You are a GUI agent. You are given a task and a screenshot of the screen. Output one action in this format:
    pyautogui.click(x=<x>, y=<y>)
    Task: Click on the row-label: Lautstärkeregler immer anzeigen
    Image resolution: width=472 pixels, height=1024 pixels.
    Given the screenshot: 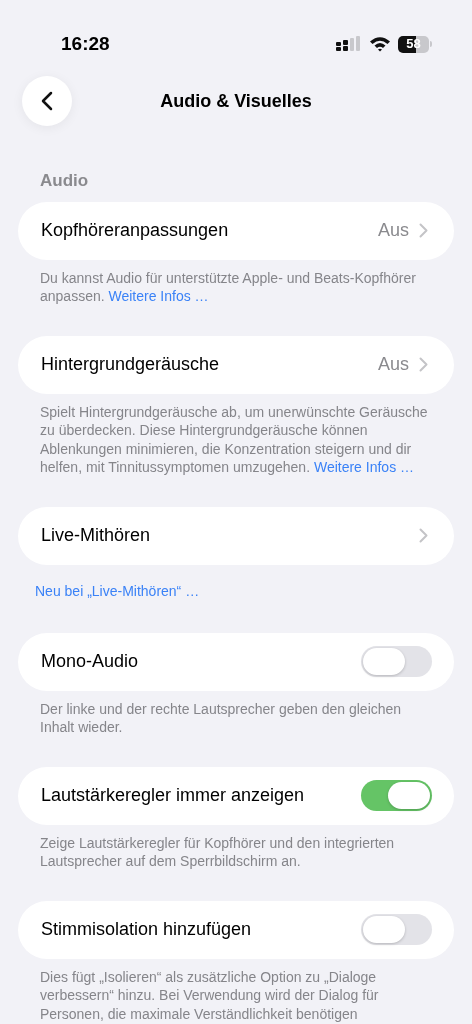 What is the action you would take?
    pyautogui.click(x=173, y=795)
    